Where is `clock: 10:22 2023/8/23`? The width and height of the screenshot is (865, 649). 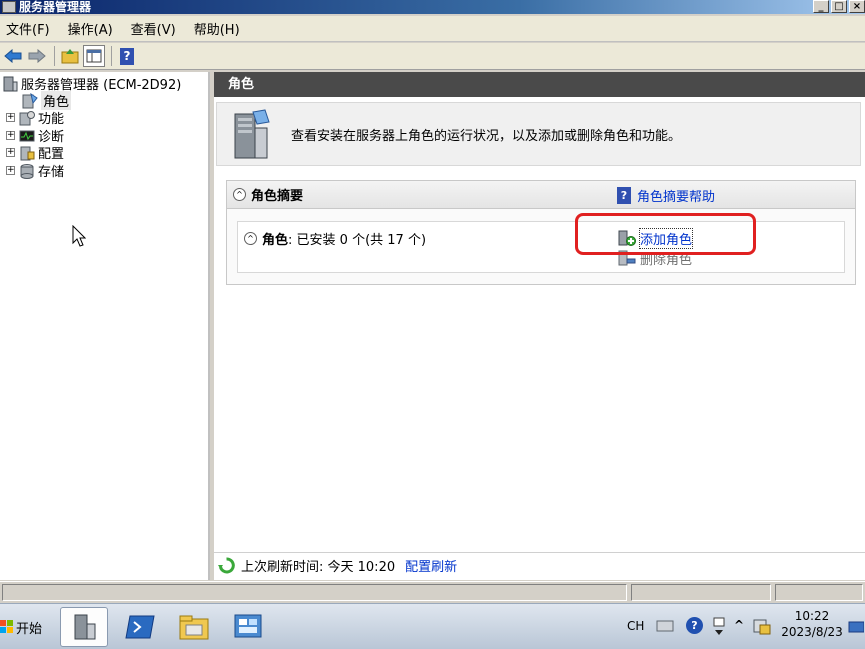
clock: 10:22 2023/8/23 is located at coordinates (812, 624).